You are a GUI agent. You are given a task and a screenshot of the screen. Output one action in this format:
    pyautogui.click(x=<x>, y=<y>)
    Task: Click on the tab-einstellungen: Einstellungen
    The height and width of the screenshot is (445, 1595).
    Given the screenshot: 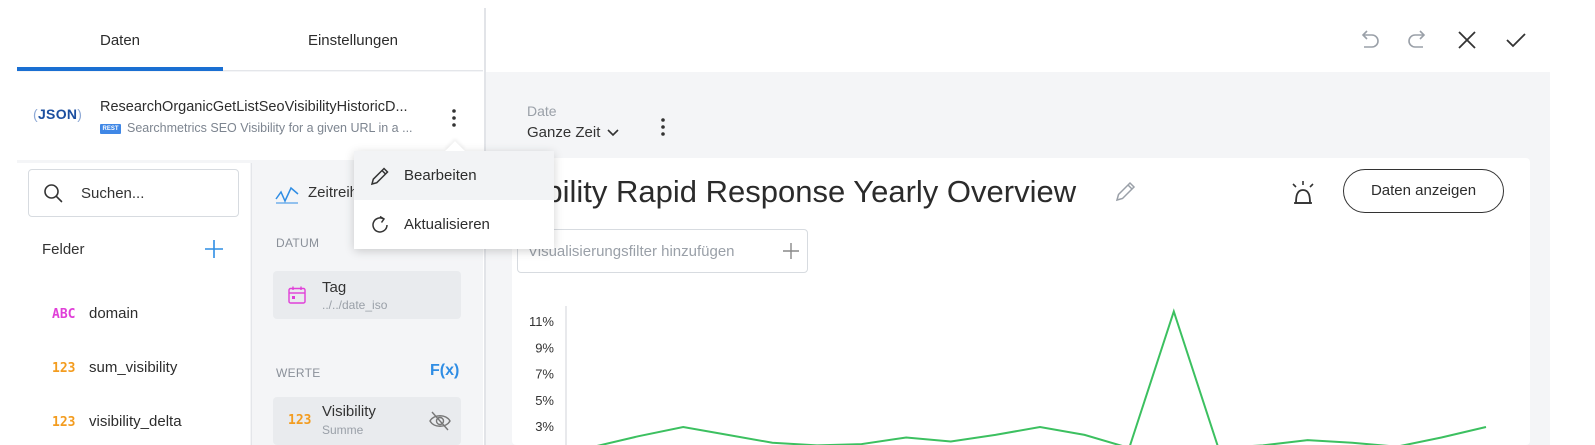 What is the action you would take?
    pyautogui.click(x=353, y=39)
    